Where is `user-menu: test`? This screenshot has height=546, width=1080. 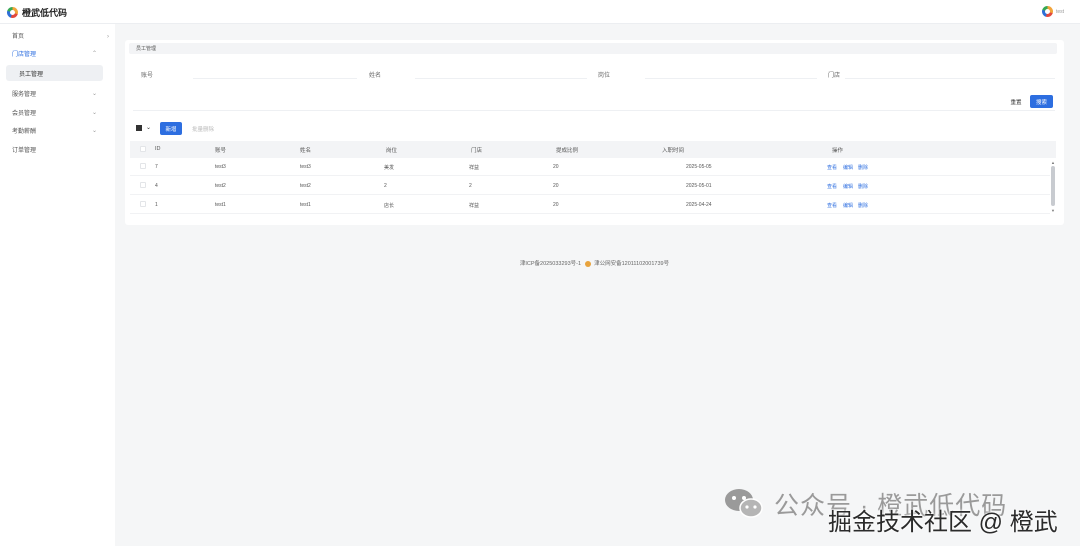 user-menu: test is located at coordinates (1052, 11).